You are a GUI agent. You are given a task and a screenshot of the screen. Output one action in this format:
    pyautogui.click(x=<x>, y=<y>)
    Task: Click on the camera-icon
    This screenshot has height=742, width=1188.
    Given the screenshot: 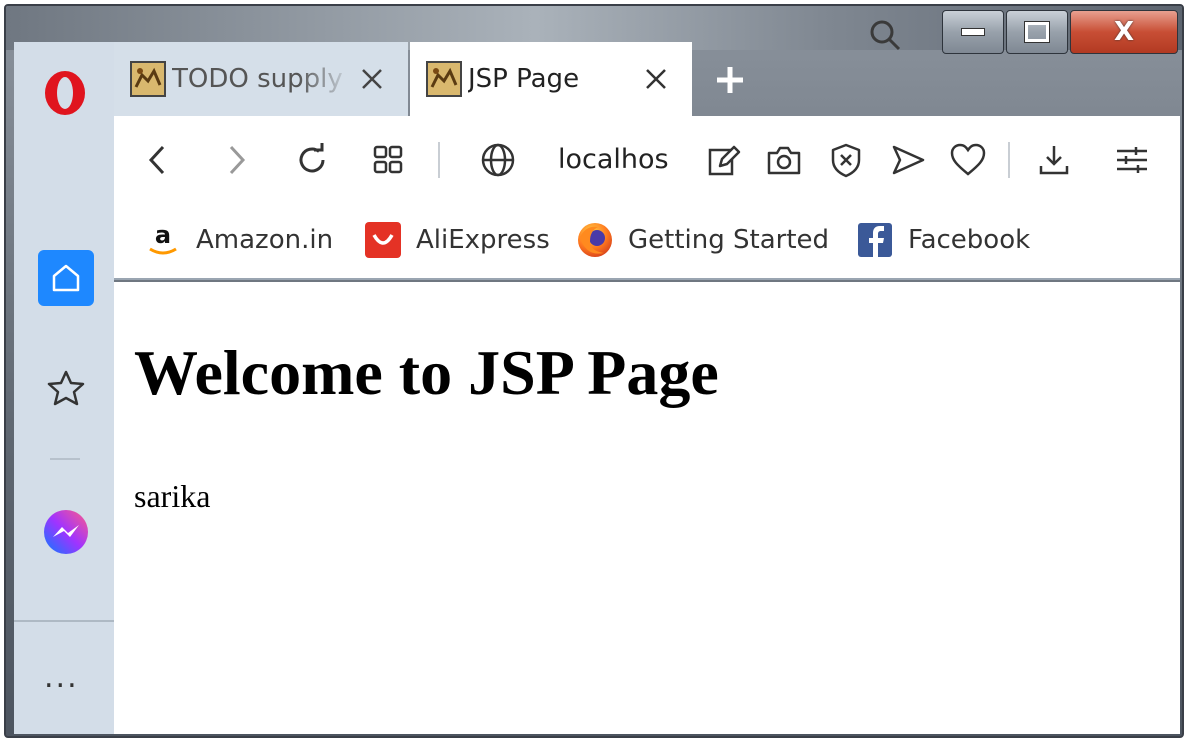 What is the action you would take?
    pyautogui.click(x=784, y=160)
    